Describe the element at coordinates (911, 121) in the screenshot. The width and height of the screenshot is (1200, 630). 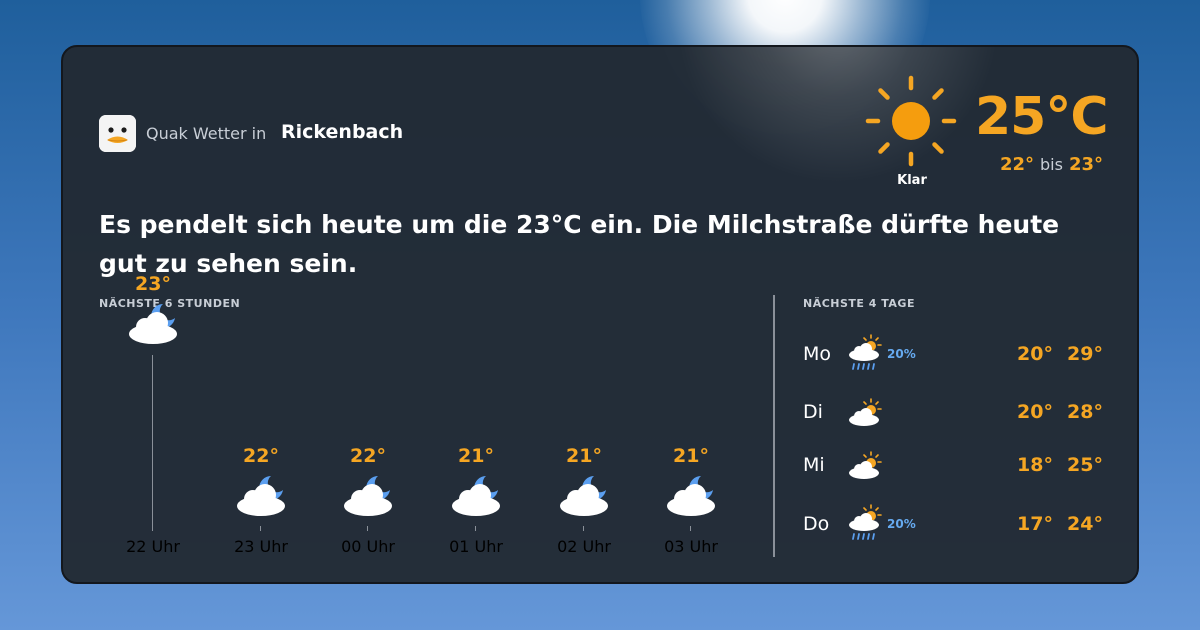
I see `sun-icon` at that location.